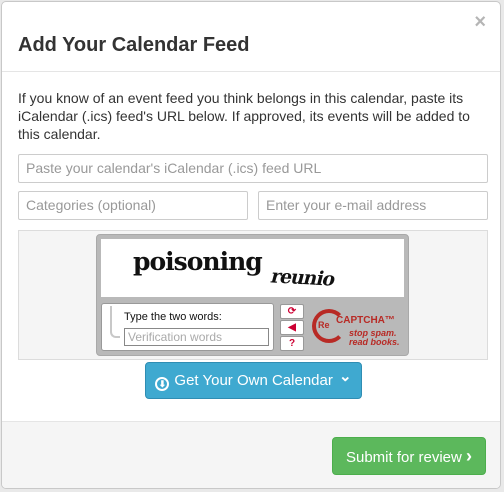  What do you see at coordinates (365, 320) in the screenshot?
I see `recaptcha-brand: CAPTCHA™` at bounding box center [365, 320].